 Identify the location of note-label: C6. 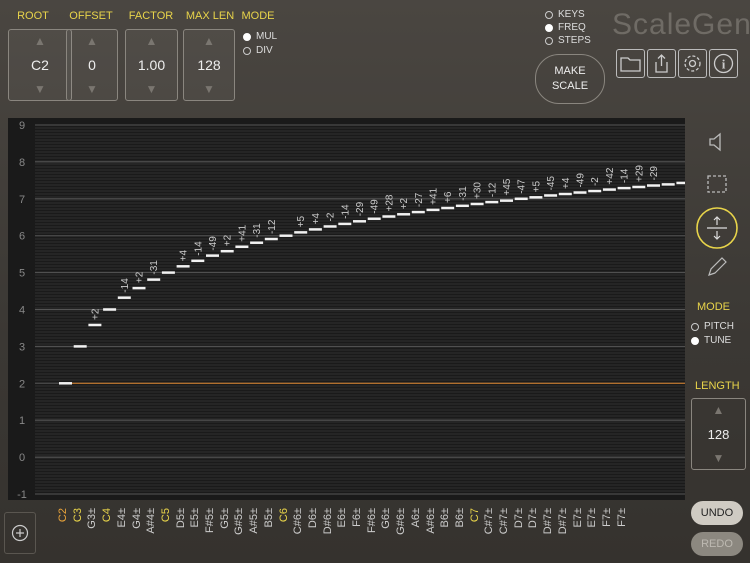
(283, 515).